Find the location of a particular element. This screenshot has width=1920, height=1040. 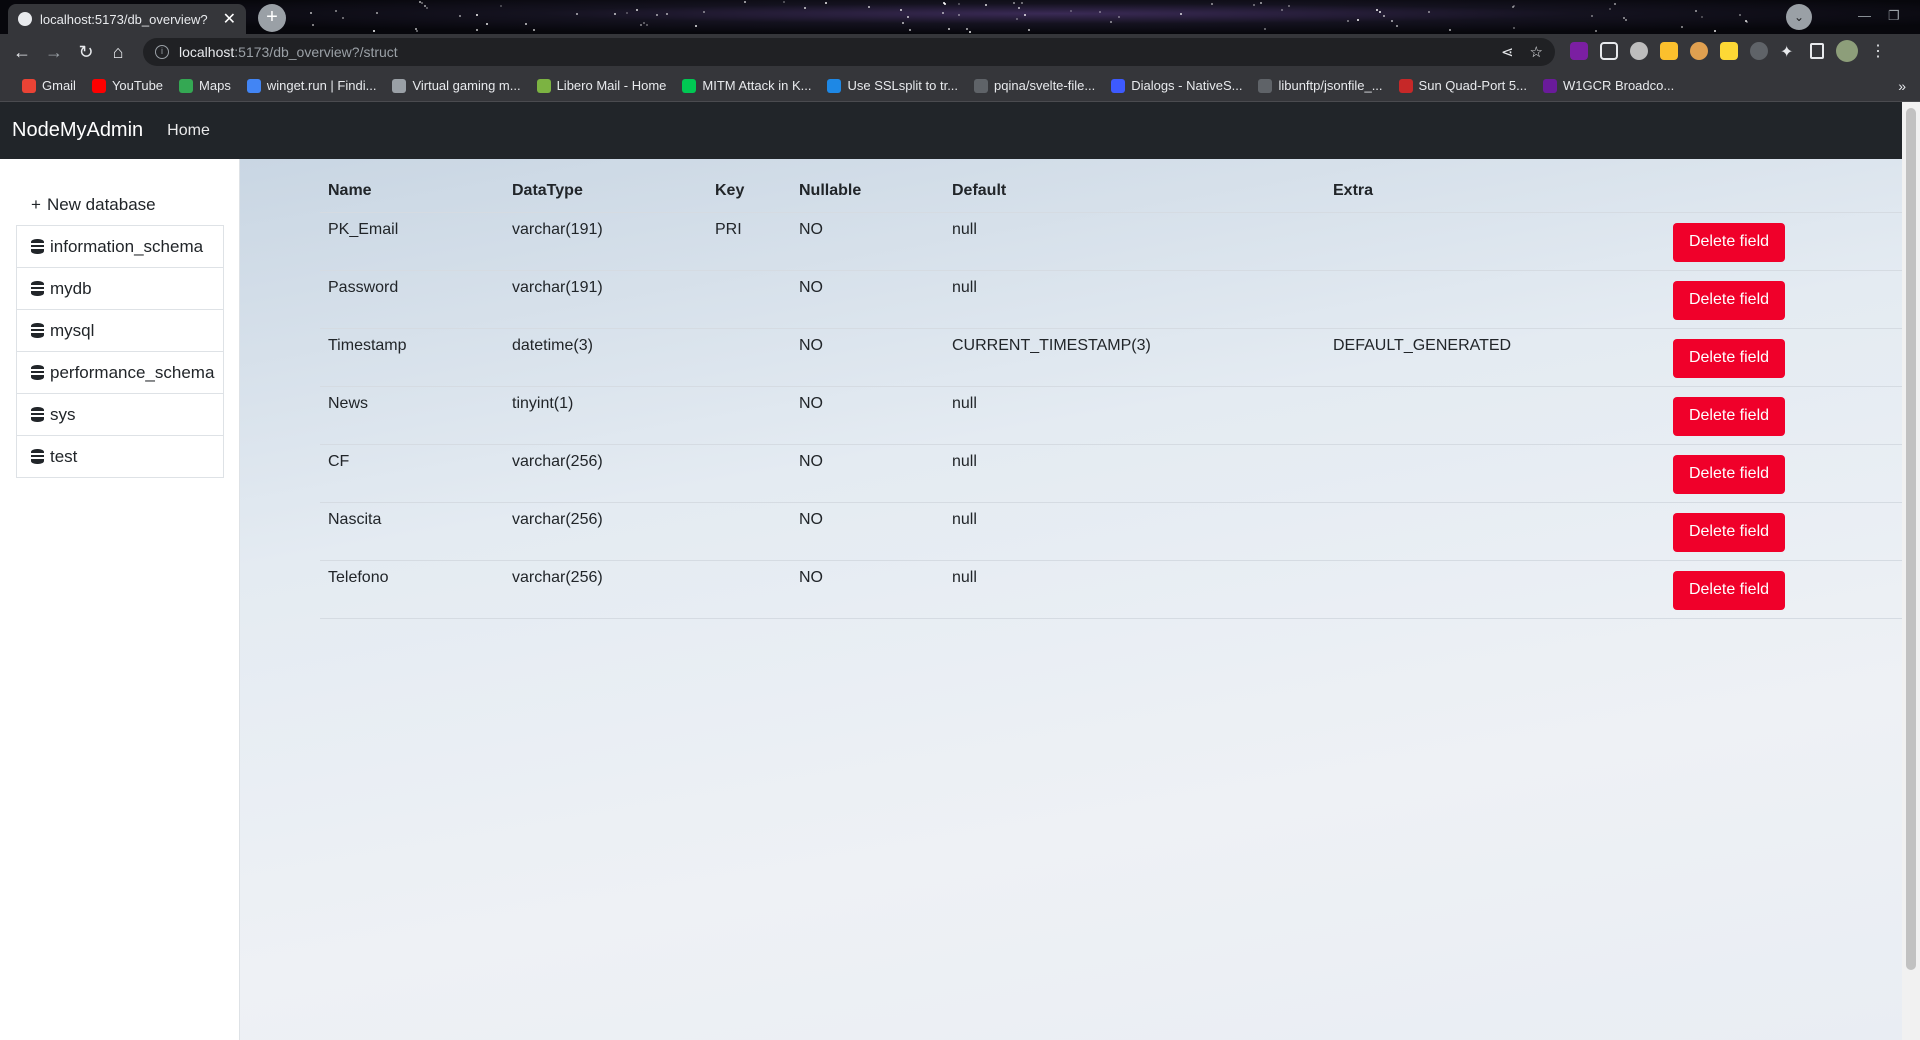

sidebar-item-information-schema: information_schema is located at coordinates (120, 246).